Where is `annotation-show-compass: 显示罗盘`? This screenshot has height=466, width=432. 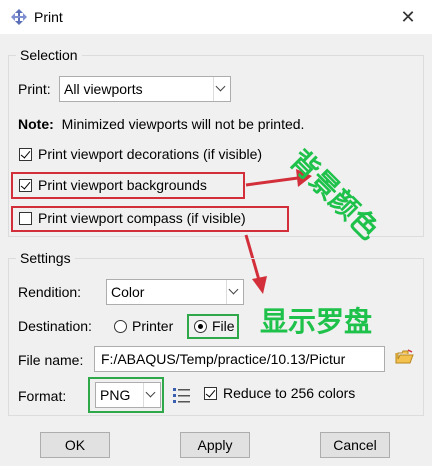
annotation-show-compass: 显示罗盘 is located at coordinates (316, 321).